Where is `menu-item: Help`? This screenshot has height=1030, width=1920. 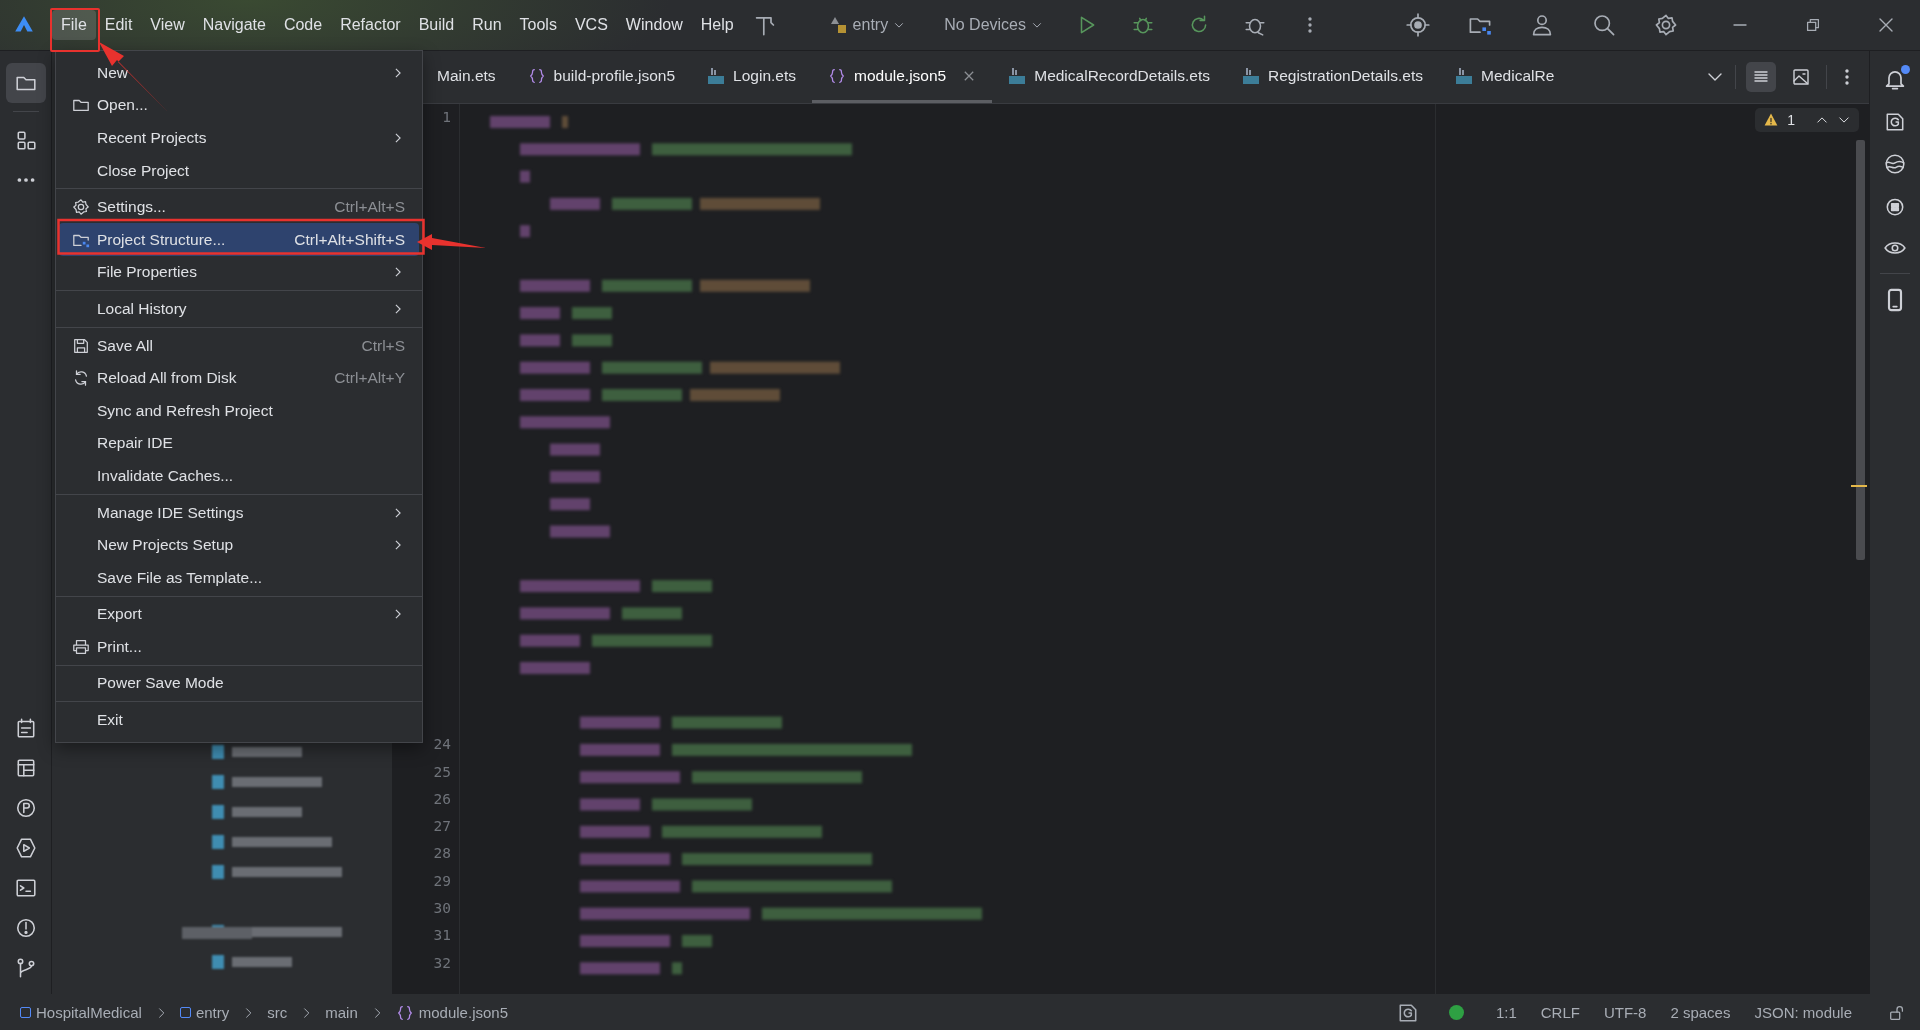
menu-item: Help is located at coordinates (717, 25).